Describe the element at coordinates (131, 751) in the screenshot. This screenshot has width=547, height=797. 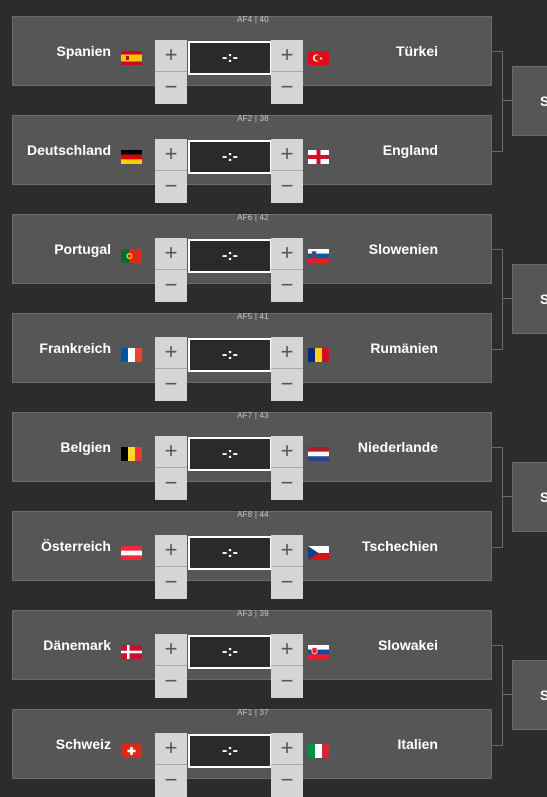
I see `switzerland-flag-icon` at that location.